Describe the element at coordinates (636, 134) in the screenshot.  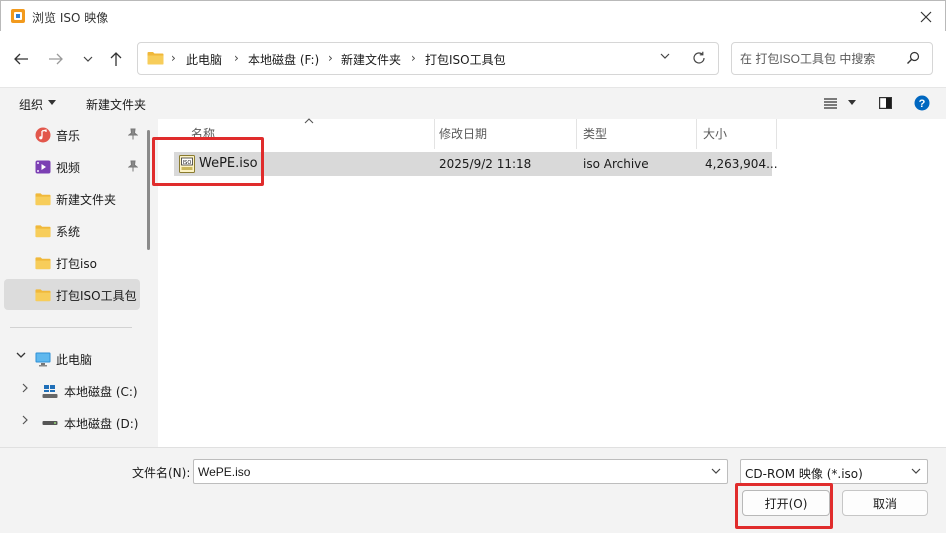
I see `column-header-type: 类型` at that location.